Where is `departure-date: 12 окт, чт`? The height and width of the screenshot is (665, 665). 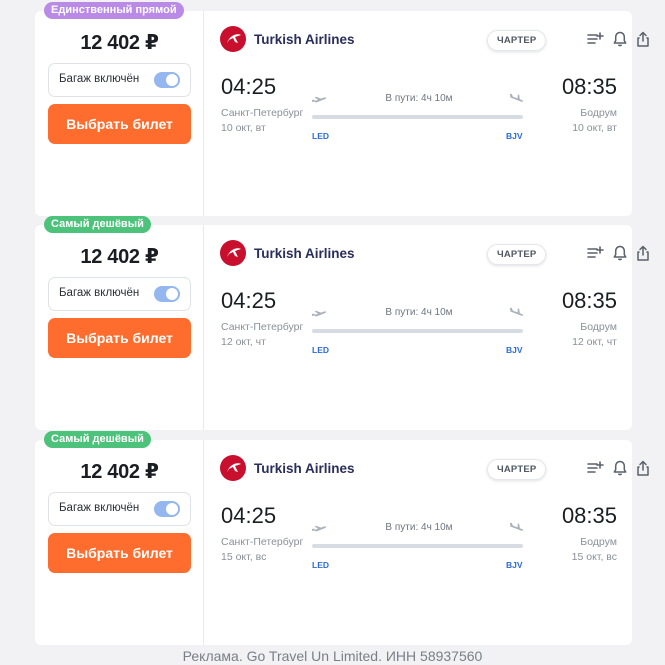
departure-date: 12 окт, чт is located at coordinates (243, 342).